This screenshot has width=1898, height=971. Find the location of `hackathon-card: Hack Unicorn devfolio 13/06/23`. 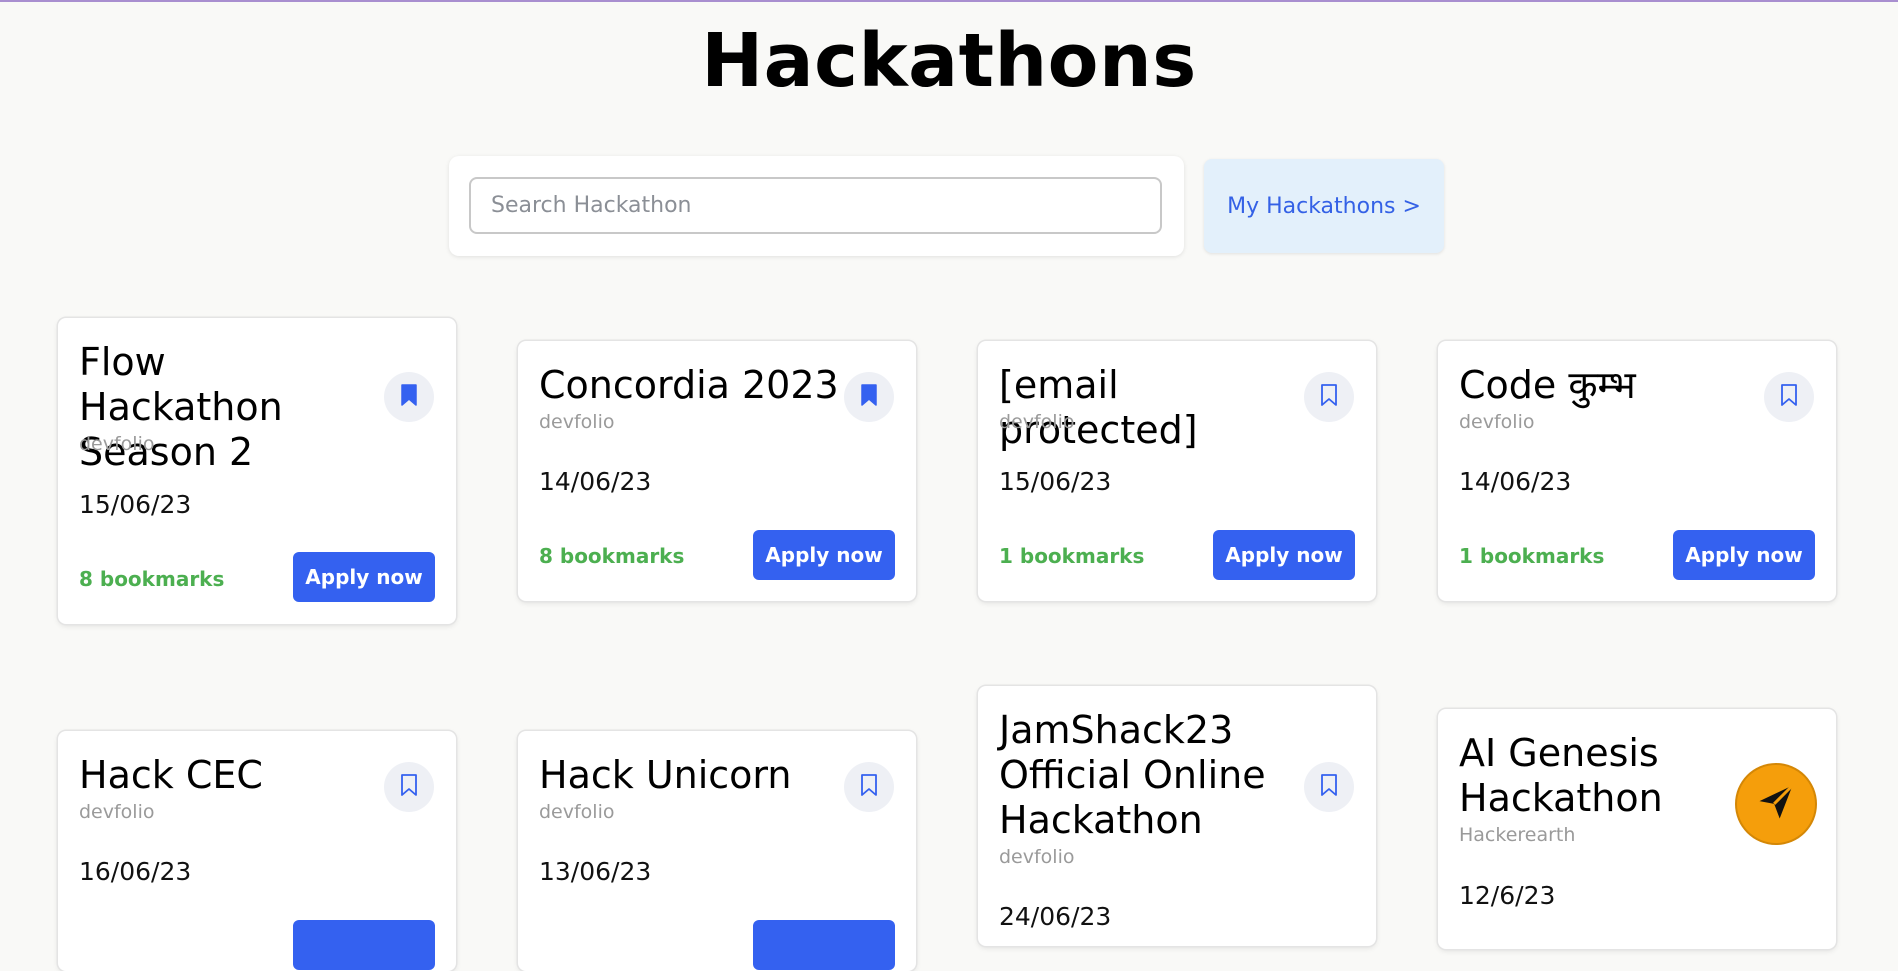

hackathon-card: Hack Unicorn devfolio 13/06/23 is located at coordinates (717, 851).